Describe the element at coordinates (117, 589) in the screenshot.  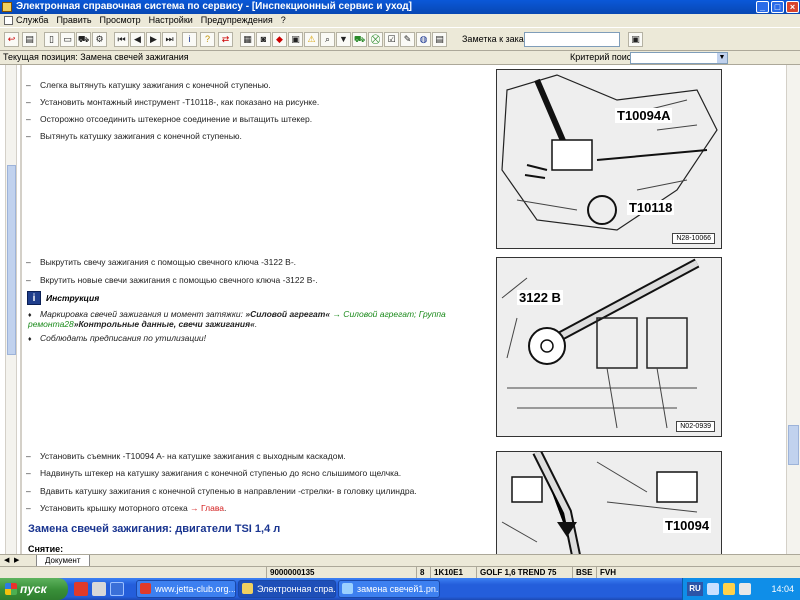
I see `explorer-icon` at that location.